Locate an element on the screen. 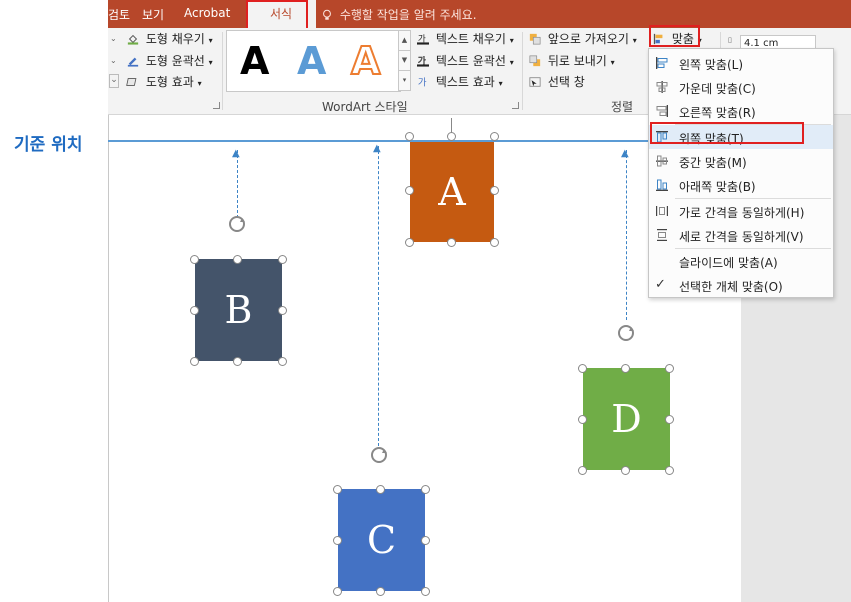  send-backward-button: 뒤로 보내기 ▾ is located at coordinates (571, 60).